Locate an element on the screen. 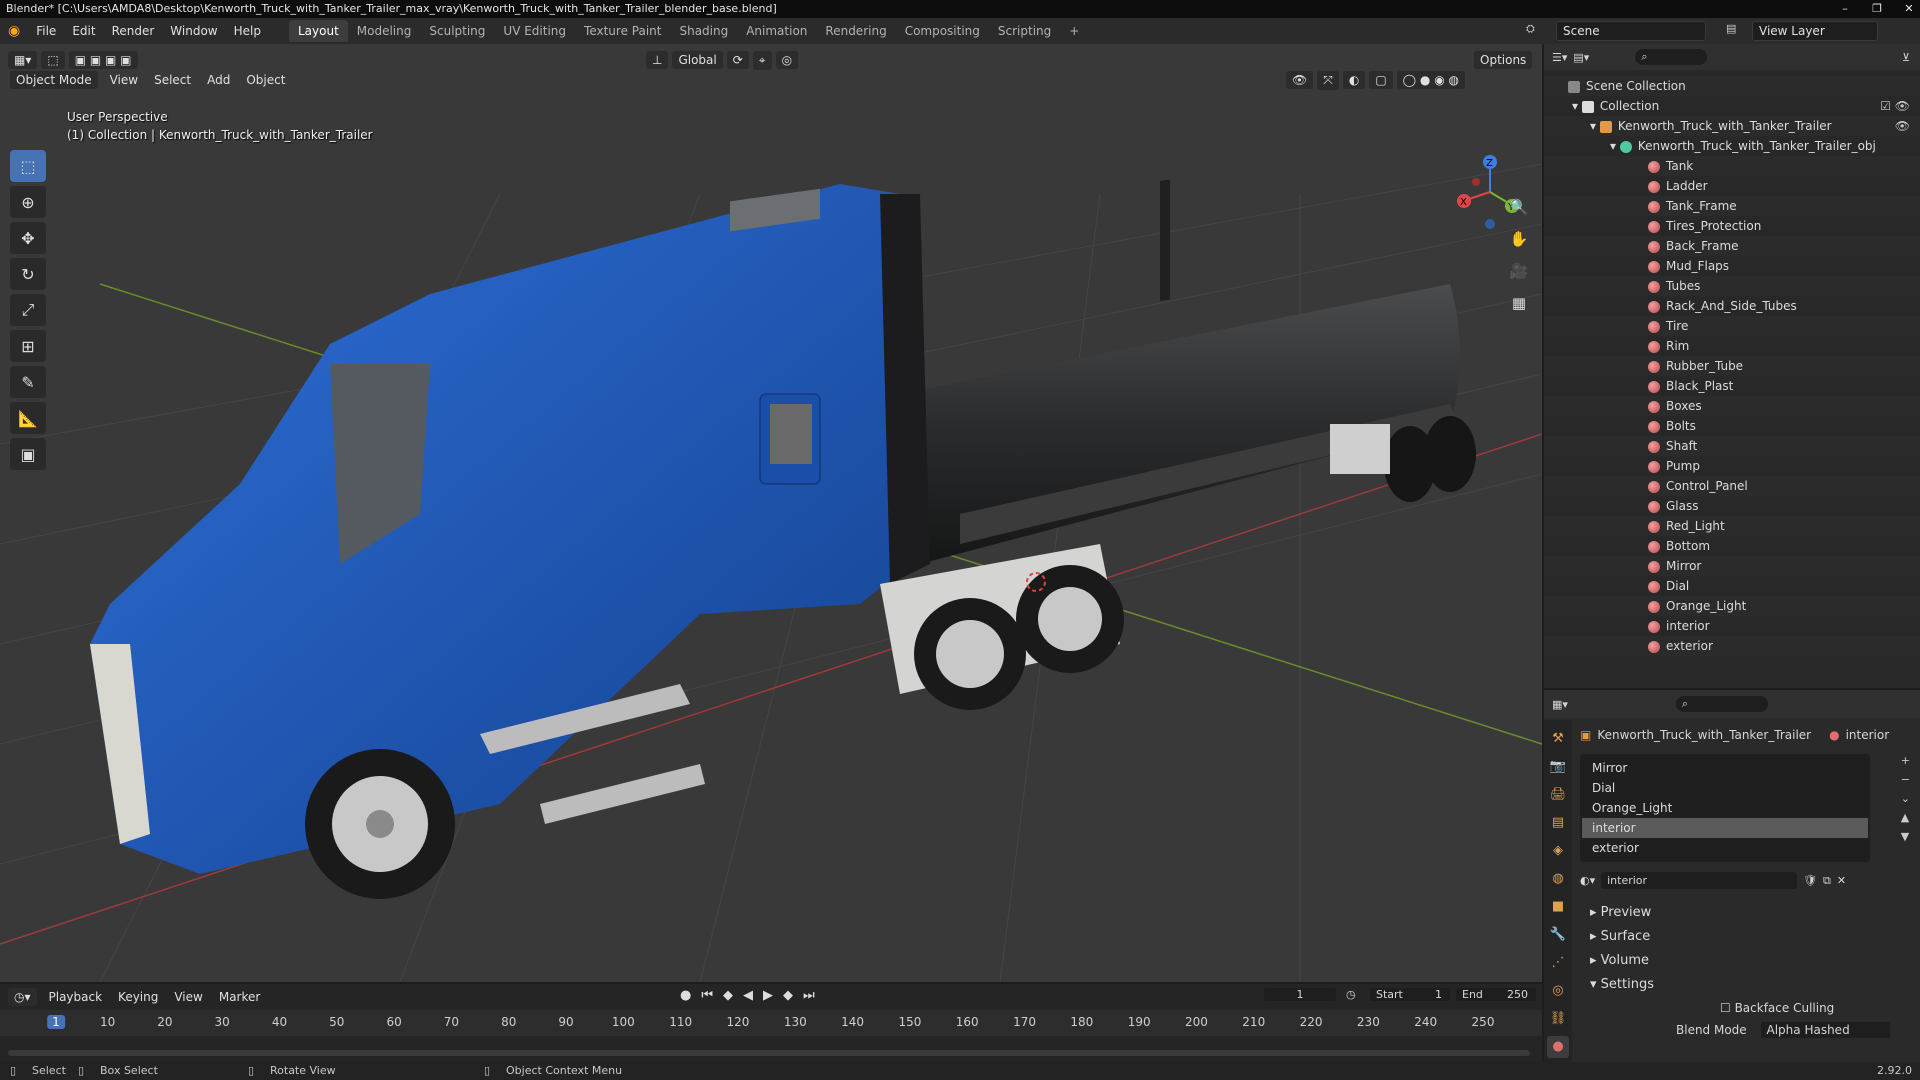 The height and width of the screenshot is (1080, 1920). panel-settings: ▾ Settings is located at coordinates (1750, 985).